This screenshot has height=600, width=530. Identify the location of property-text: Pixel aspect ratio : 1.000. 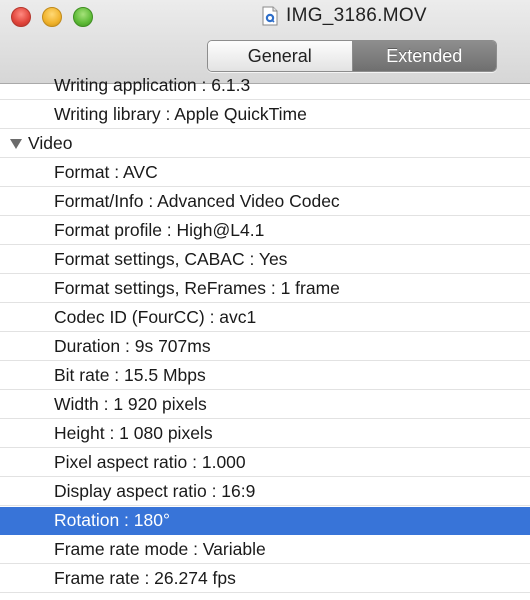
(150, 462).